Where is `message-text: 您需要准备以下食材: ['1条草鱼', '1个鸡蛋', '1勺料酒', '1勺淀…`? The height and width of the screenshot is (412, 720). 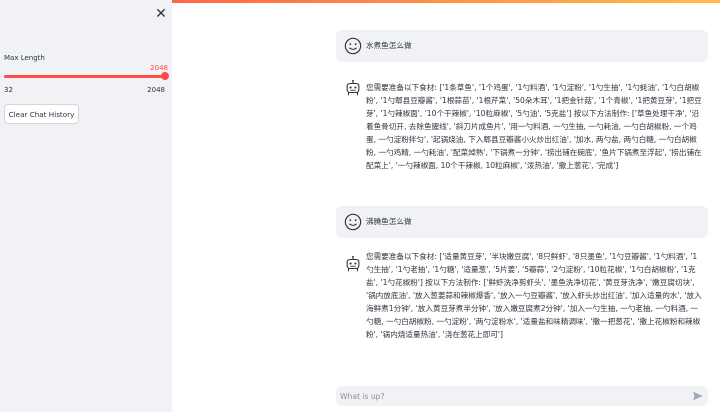
message-text: 您需要准备以下食材: ['1条草鱼', '1个鸡蛋', '1勺料酒', '1勺淀… is located at coordinates (534, 126).